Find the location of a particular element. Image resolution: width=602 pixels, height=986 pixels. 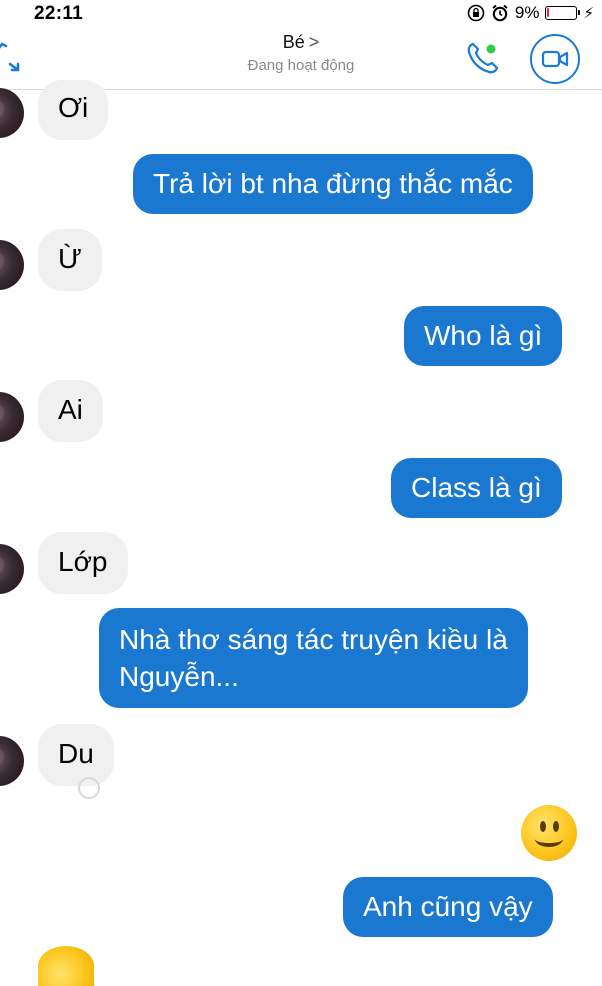

smiley-emoji-icon is located at coordinates (549, 833).